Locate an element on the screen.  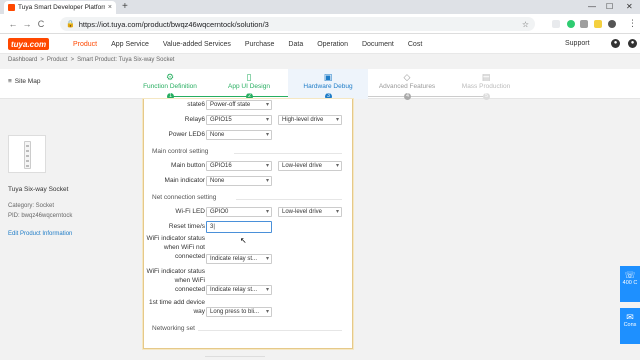
step-function-definition: ⚙ Function Definition 1 is located at coordinates (170, 84).